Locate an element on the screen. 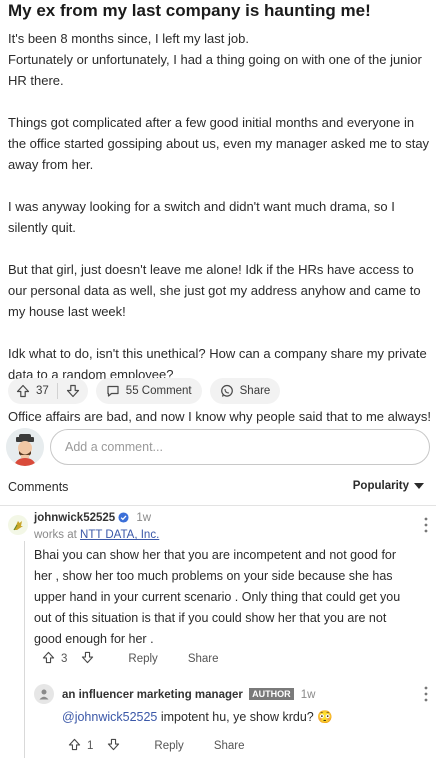 The image size is (436, 758). post-action-row: 37 55 Comment Share is located at coordinates (144, 391).